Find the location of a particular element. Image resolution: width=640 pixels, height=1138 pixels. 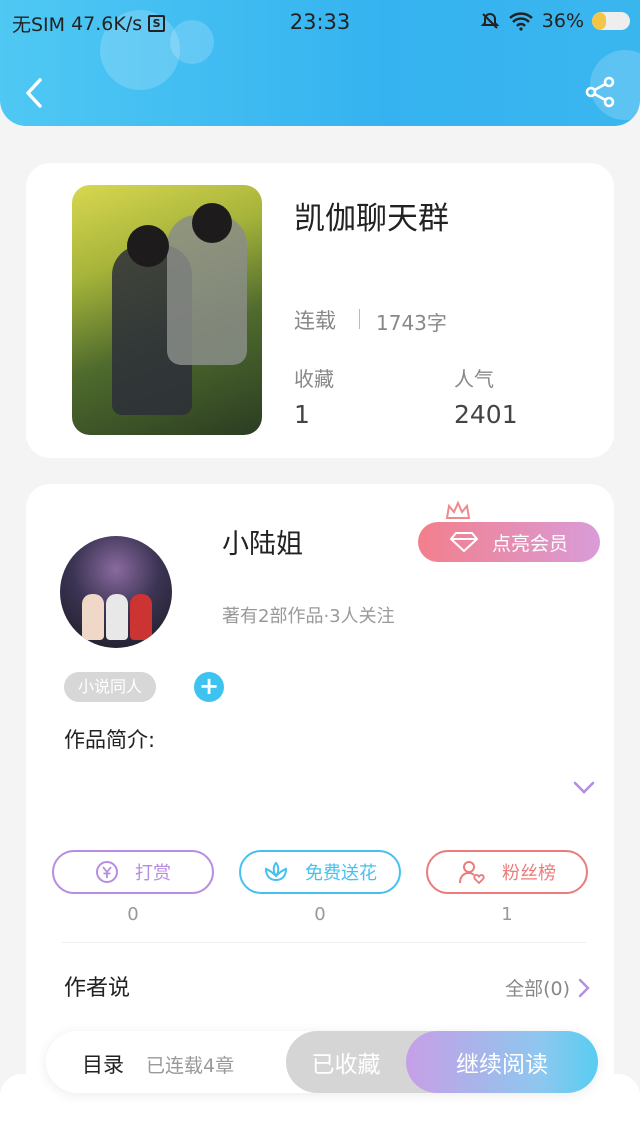

tip-count: 0 is located at coordinates (133, 914).